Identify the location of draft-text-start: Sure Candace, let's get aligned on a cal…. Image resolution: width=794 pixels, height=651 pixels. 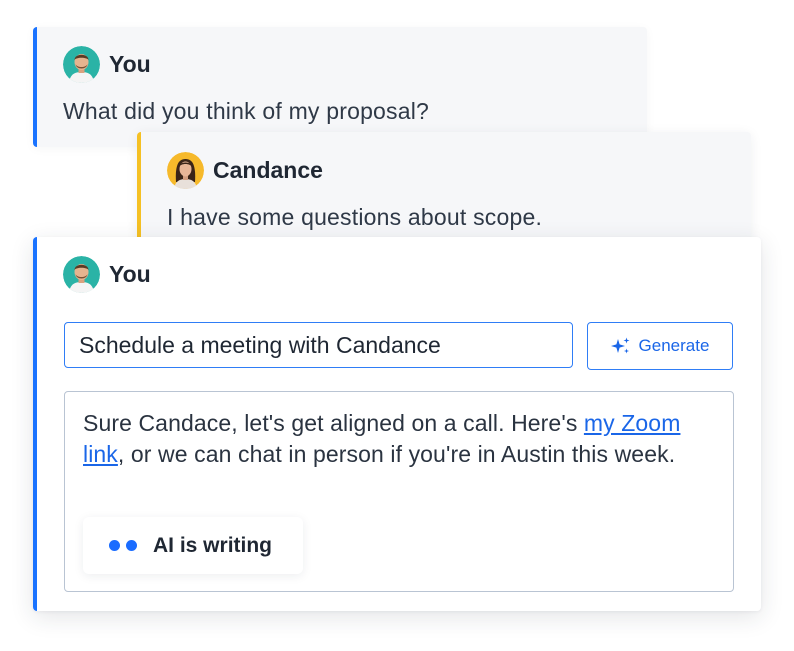
(333, 423).